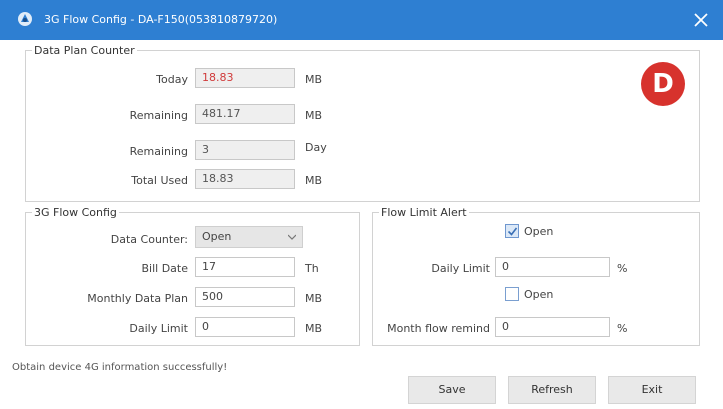 The width and height of the screenshot is (723, 409). What do you see at coordinates (245, 78) in the screenshot?
I see `today-value: 18.83` at bounding box center [245, 78].